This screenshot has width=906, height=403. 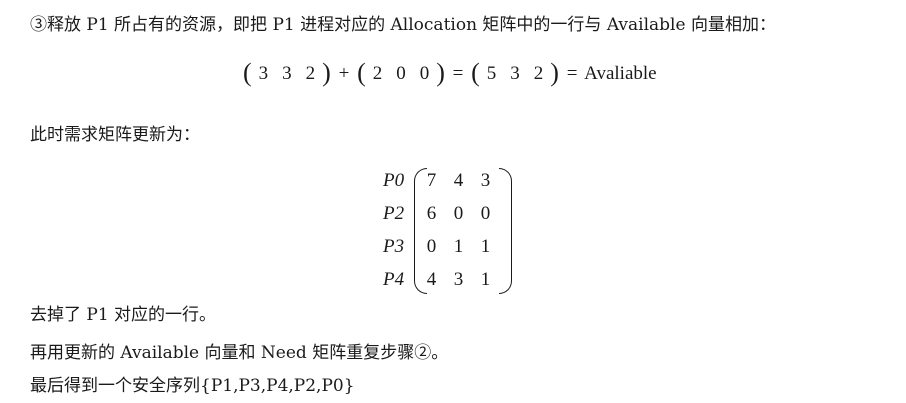 What do you see at coordinates (491, 73) in the screenshot?
I see `vector-value: 5` at bounding box center [491, 73].